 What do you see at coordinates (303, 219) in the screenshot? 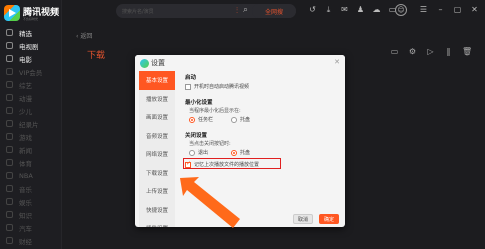
I see `cancel-button: 取消` at bounding box center [303, 219].